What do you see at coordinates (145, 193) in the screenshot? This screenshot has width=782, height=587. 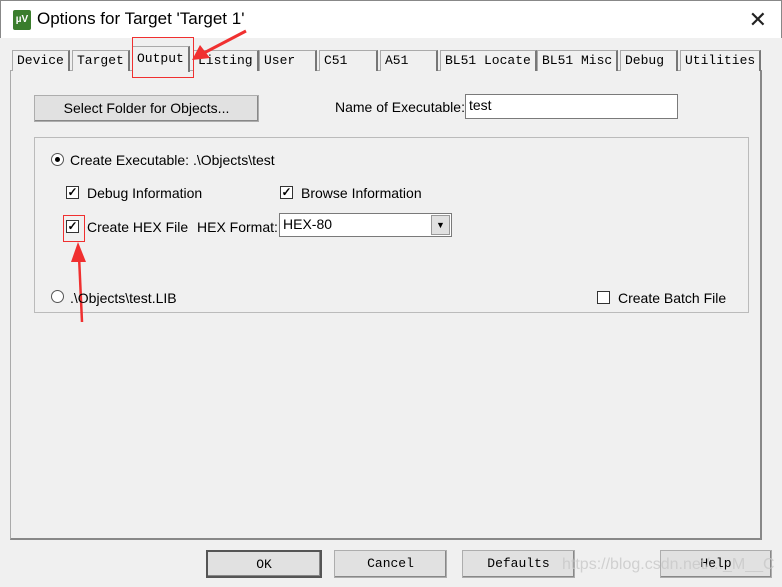 I see `debug-information-label: Debug Information` at bounding box center [145, 193].